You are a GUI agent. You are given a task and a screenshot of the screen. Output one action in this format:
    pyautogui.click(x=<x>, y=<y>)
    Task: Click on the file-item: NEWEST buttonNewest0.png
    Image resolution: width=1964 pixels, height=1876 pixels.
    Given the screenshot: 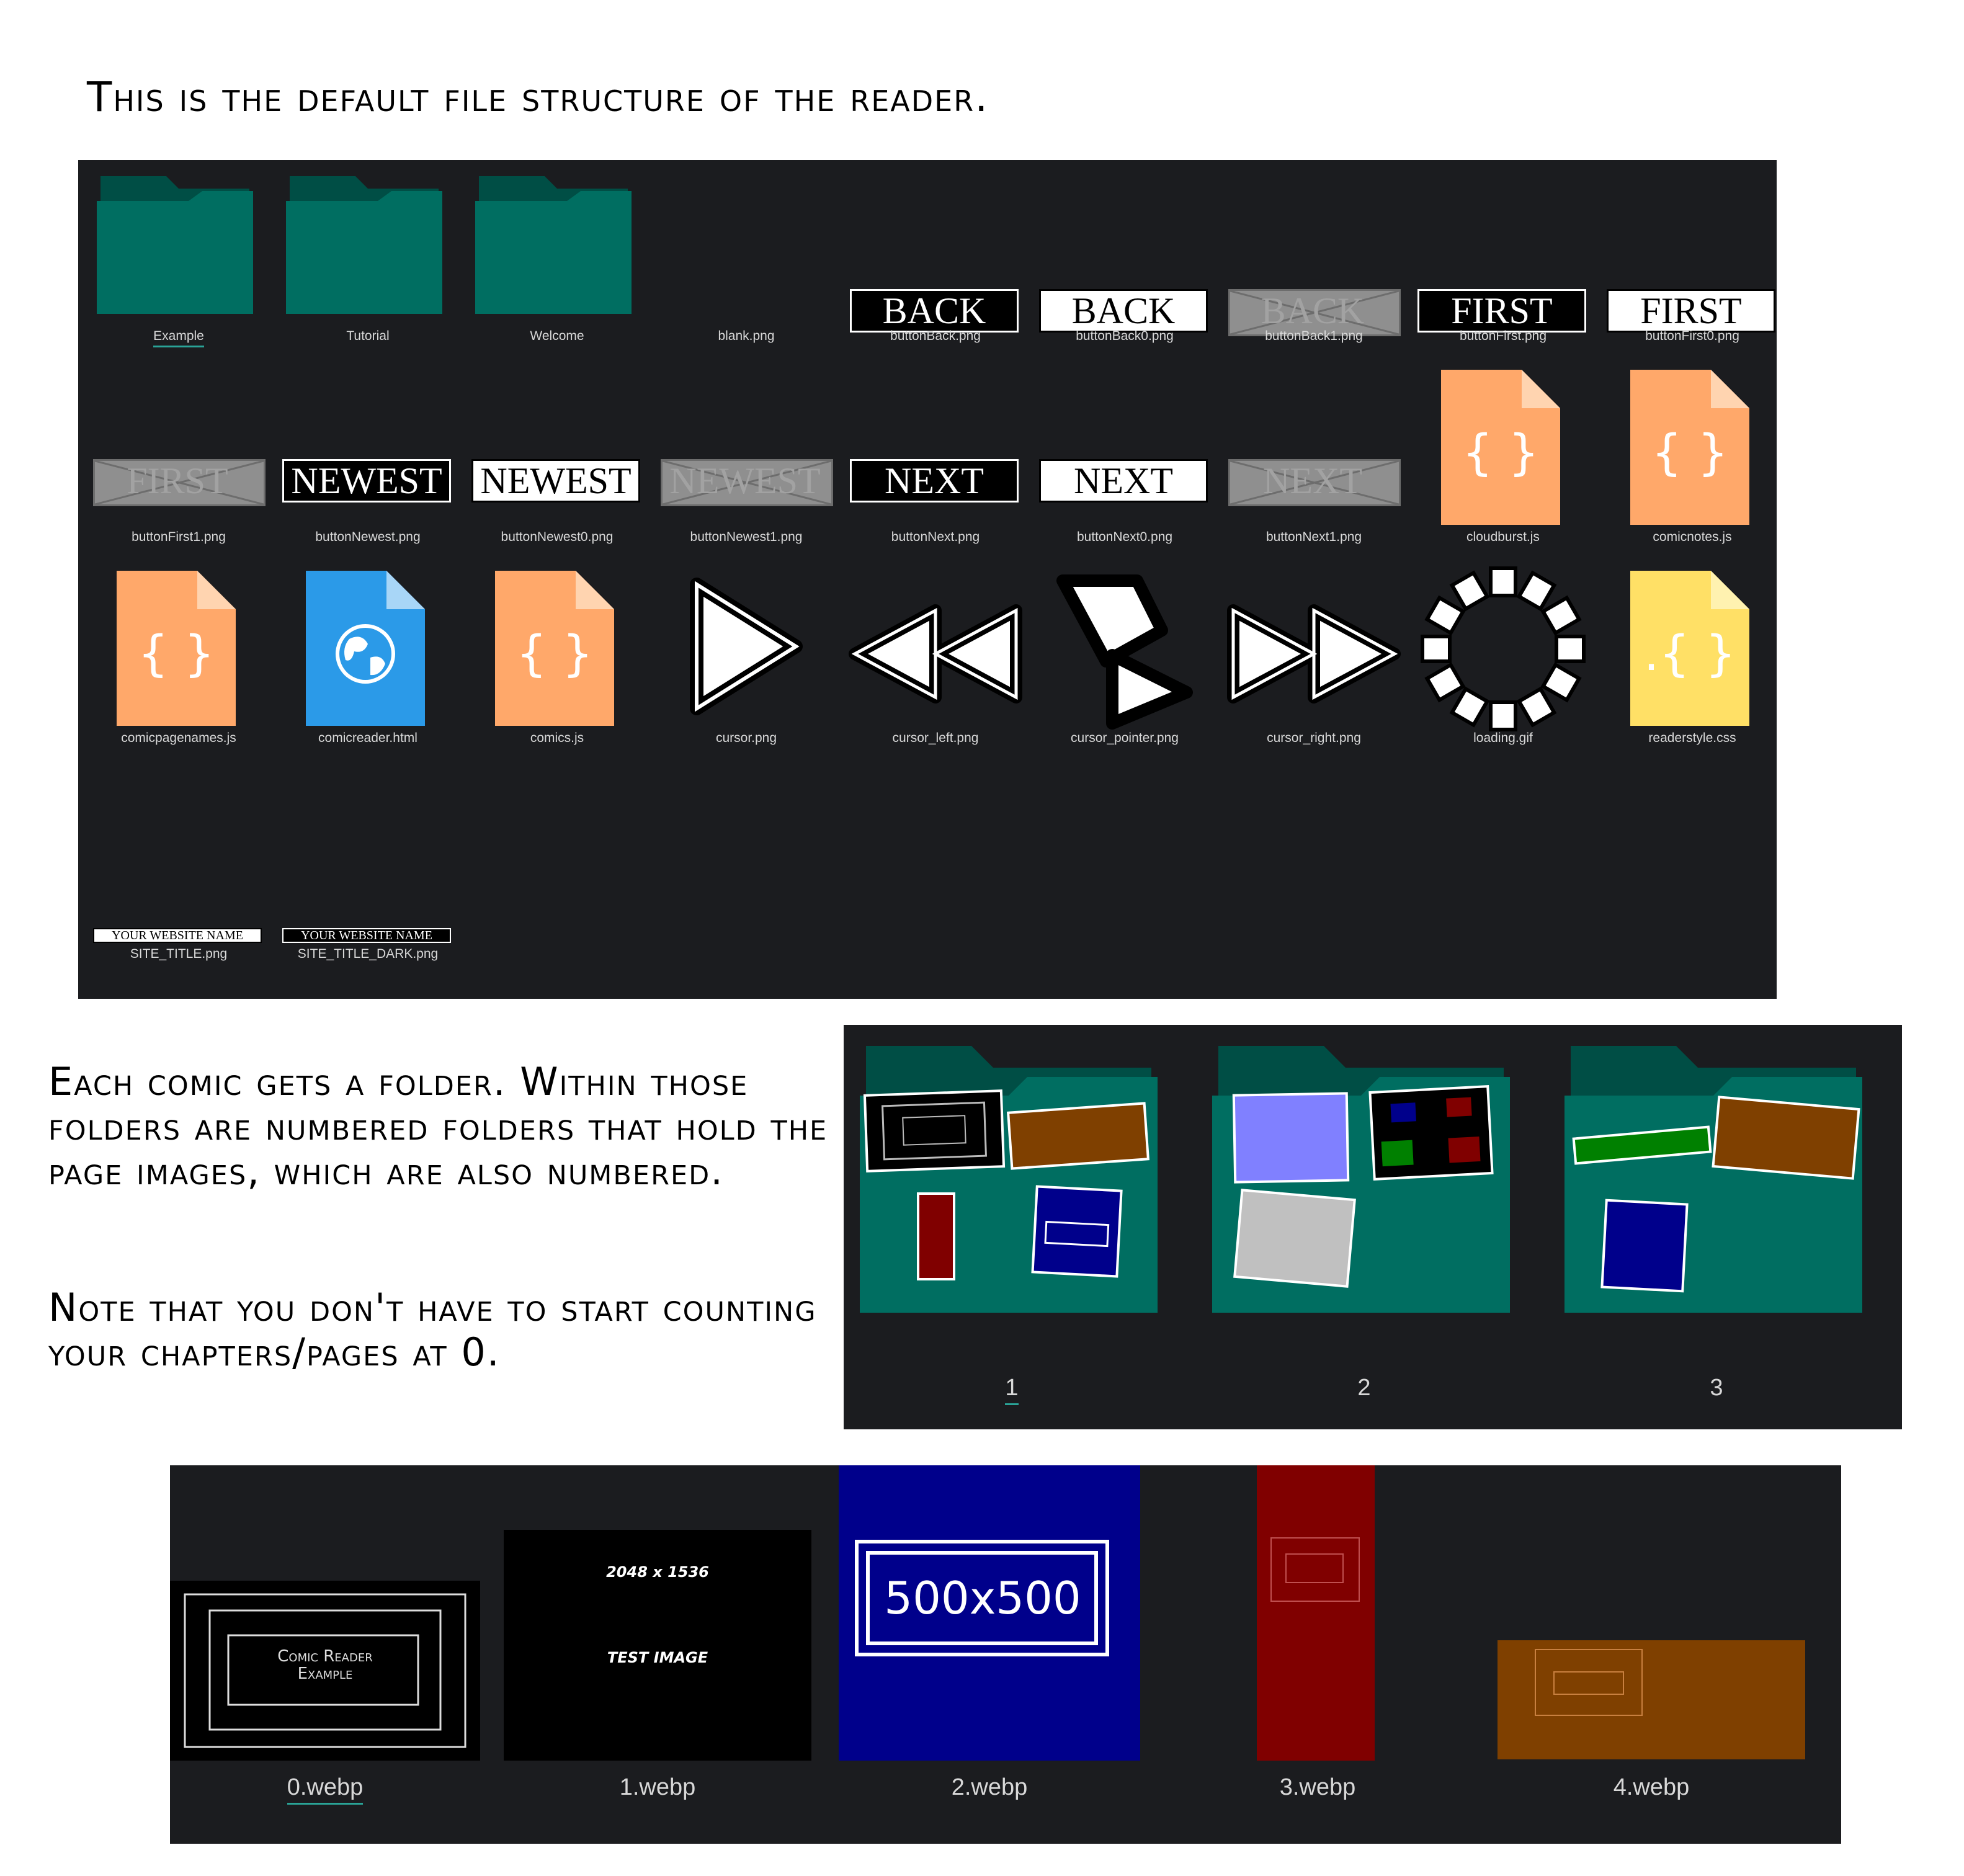 What is the action you would take?
    pyautogui.click(x=557, y=465)
    